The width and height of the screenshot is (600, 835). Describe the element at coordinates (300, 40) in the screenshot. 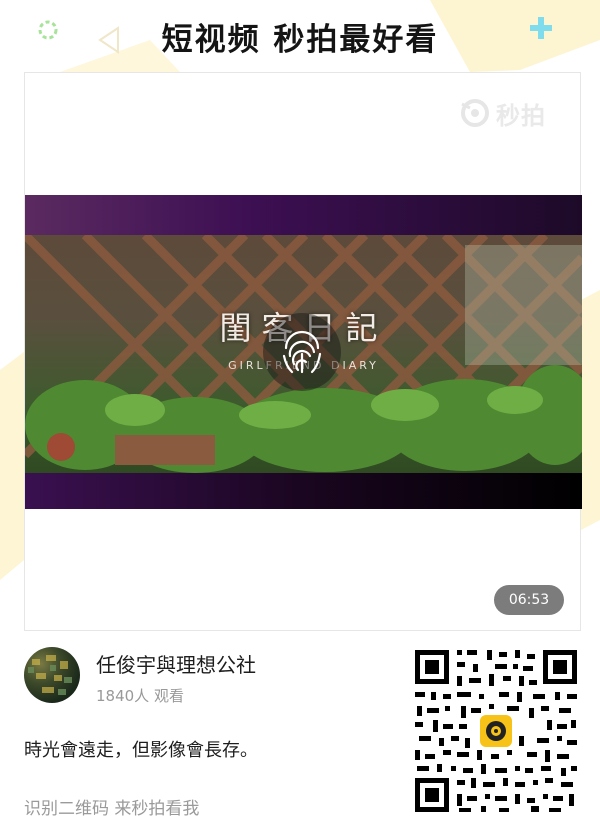

I see `page-title: 短视频 秒拍最好看` at that location.